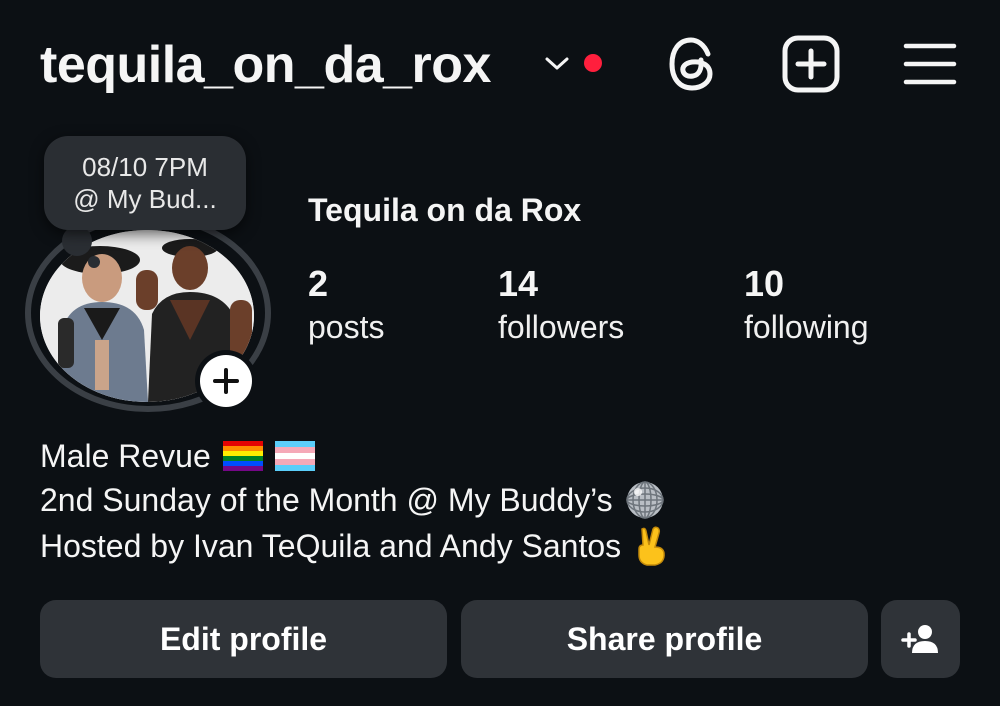  Describe the element at coordinates (764, 283) in the screenshot. I see `following-count: 10` at that location.